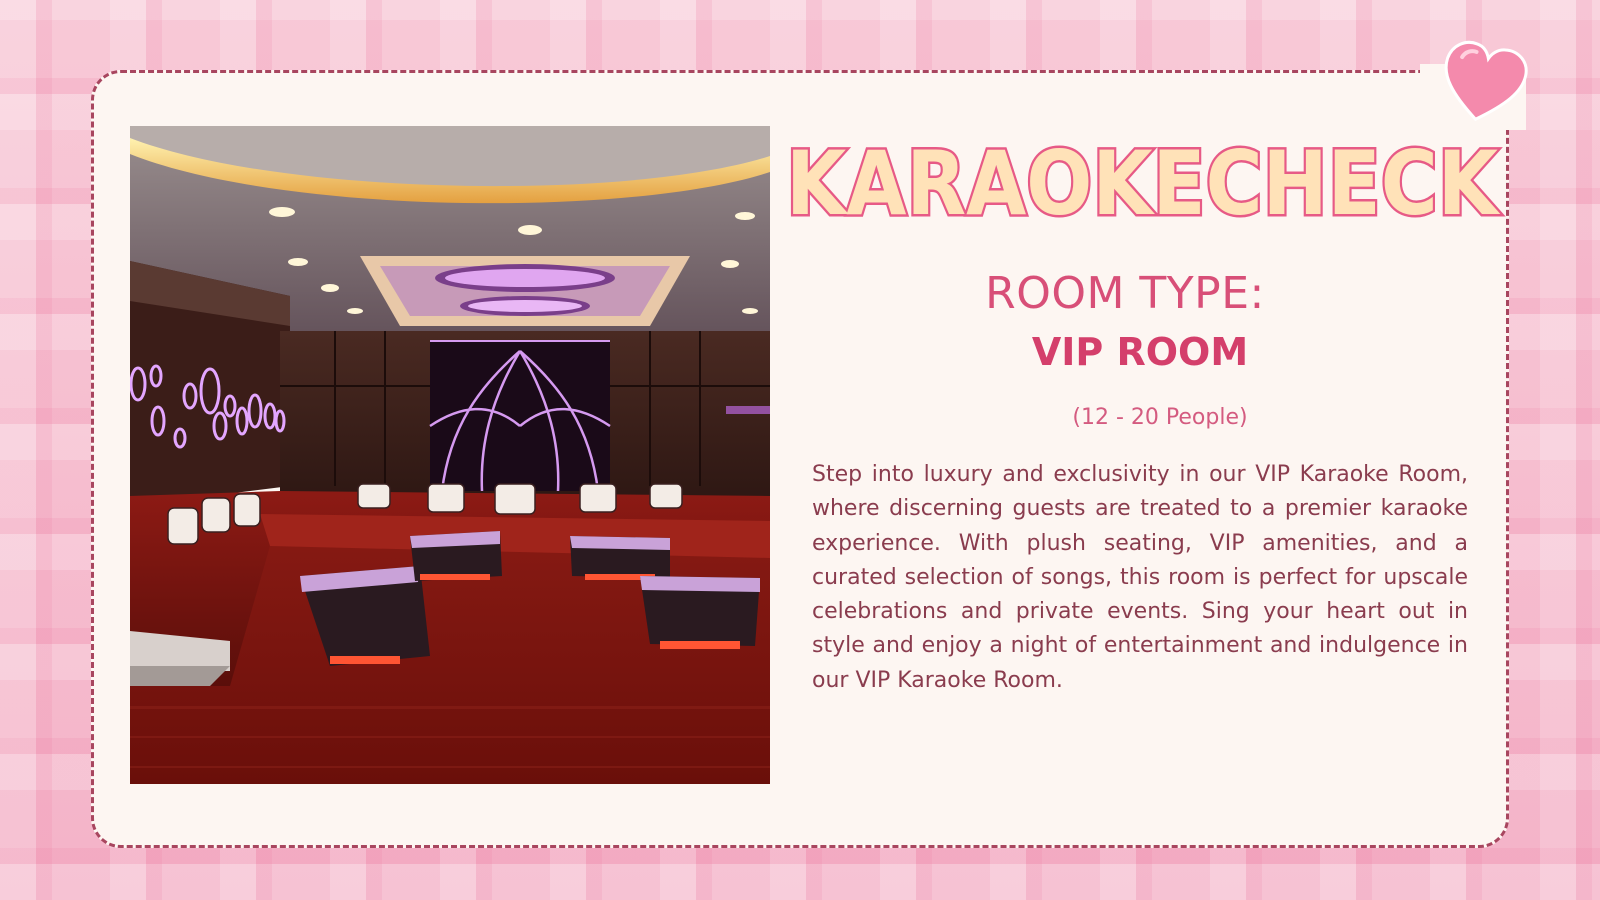 The width and height of the screenshot is (1600, 900). I want to click on brand-title: KARAOKECHECK, so click(1142, 180).